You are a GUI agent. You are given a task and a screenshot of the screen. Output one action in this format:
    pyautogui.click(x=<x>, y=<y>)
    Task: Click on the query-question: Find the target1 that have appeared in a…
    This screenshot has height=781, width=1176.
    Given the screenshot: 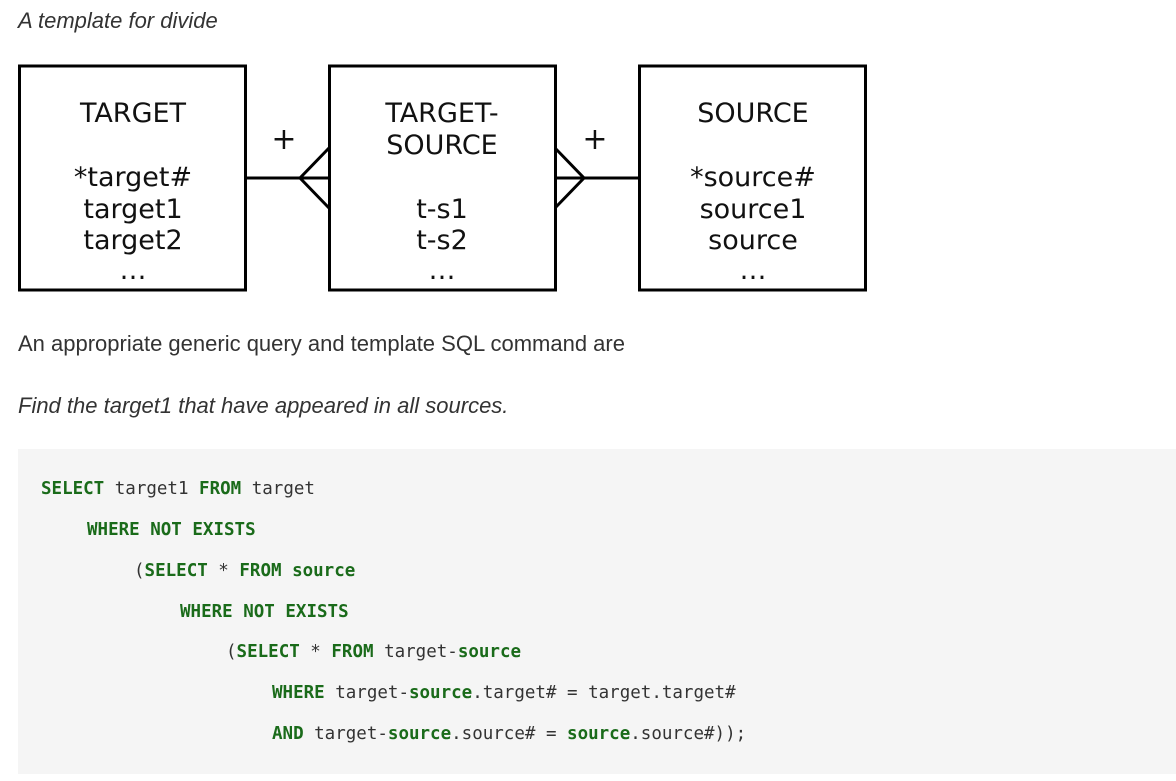 What is the action you would take?
    pyautogui.click(x=263, y=405)
    